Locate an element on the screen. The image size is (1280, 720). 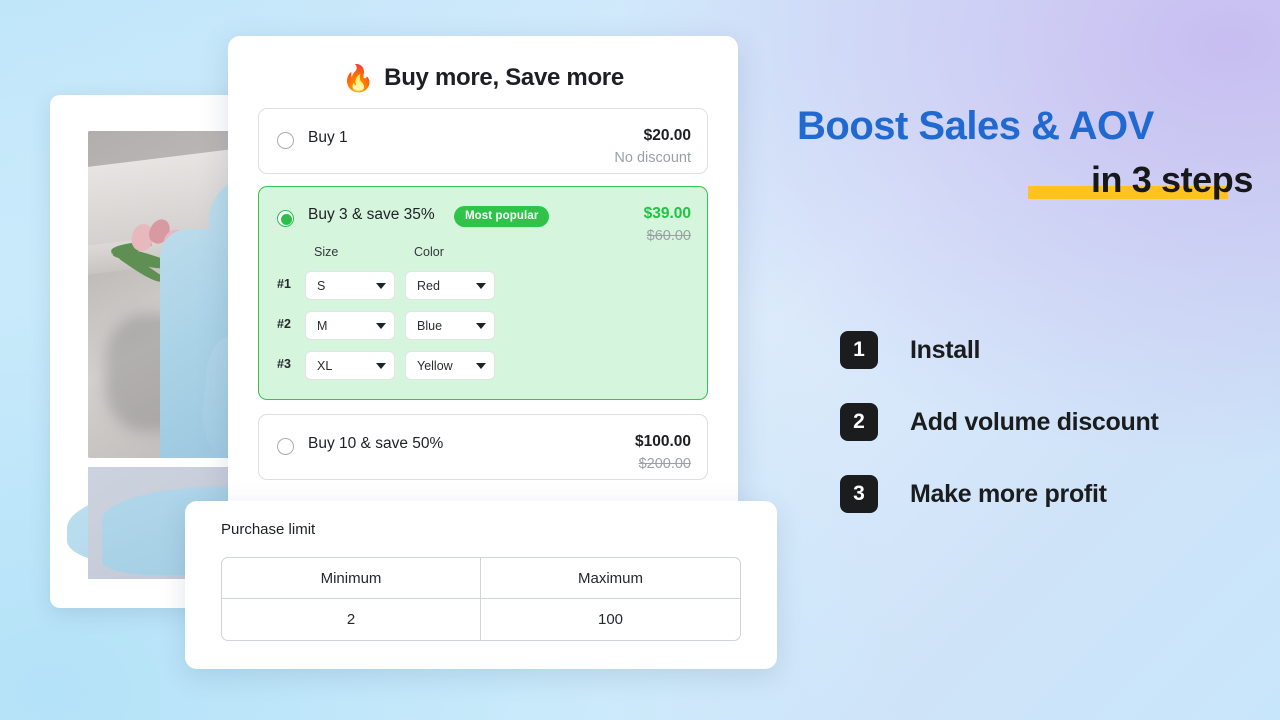
color-select-2: Blue is located at coordinates (450, 325).